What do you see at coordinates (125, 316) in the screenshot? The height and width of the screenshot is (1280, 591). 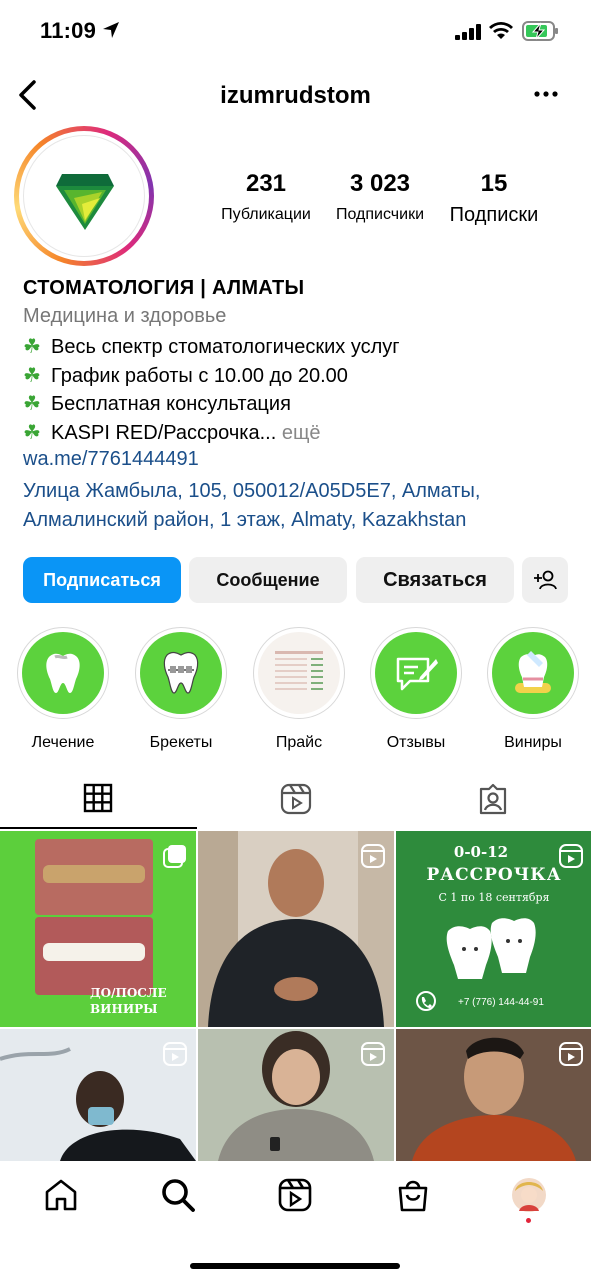 I see `profile-category: Медицина и здоровье` at bounding box center [125, 316].